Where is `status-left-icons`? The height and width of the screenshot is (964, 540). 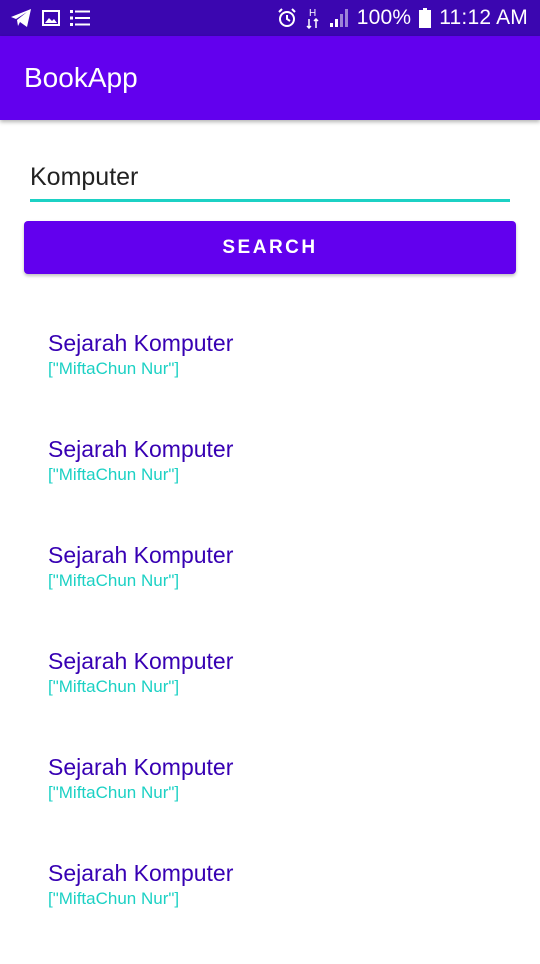
status-left-icons is located at coordinates (50, 18).